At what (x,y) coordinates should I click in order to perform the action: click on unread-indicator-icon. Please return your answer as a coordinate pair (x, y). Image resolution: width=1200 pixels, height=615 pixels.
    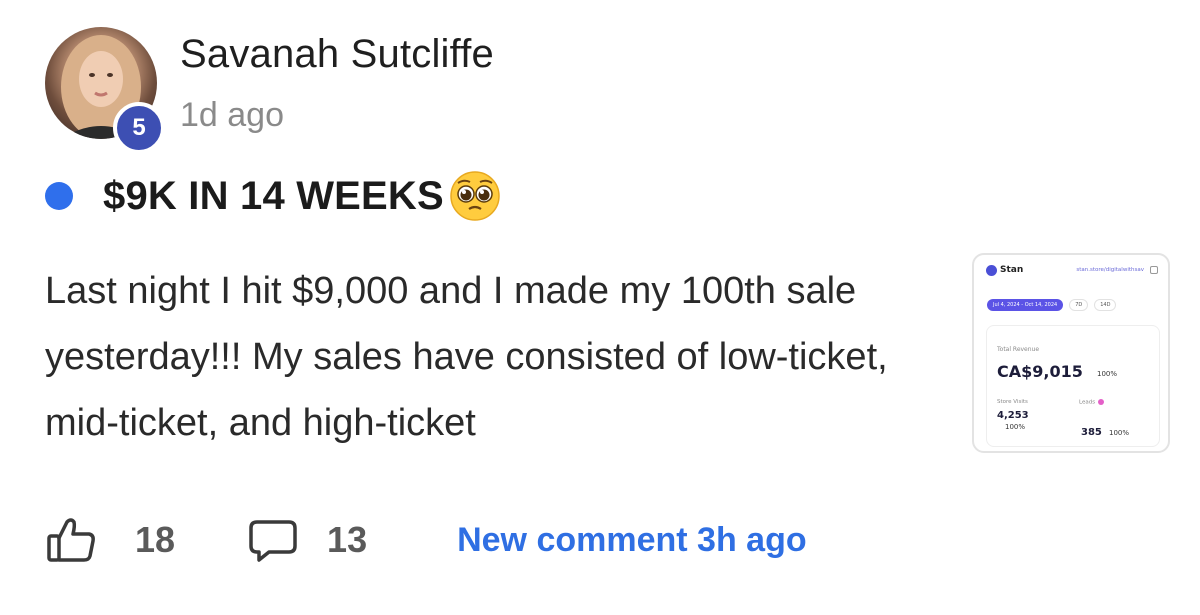
    Looking at the image, I should click on (59, 196).